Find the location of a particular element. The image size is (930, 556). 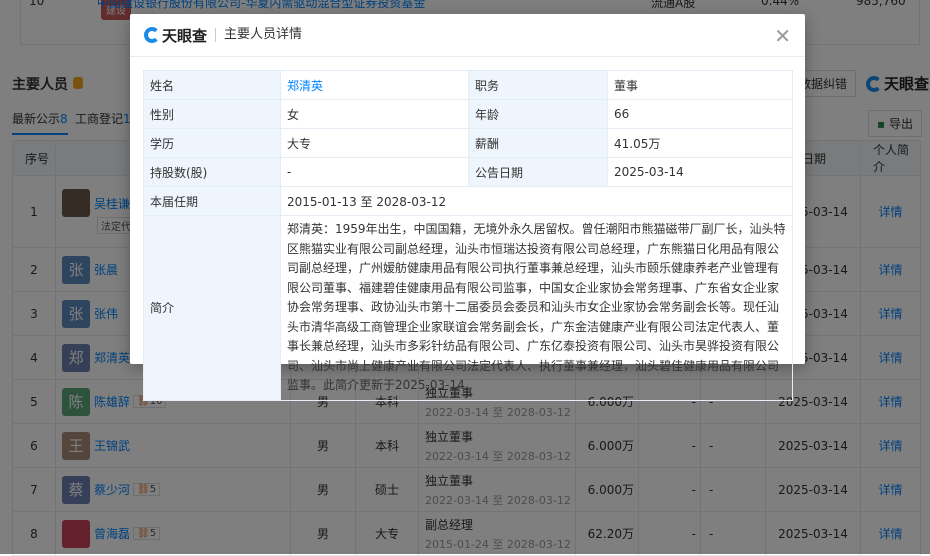

value-name: 郑清英 is located at coordinates (374, 85).